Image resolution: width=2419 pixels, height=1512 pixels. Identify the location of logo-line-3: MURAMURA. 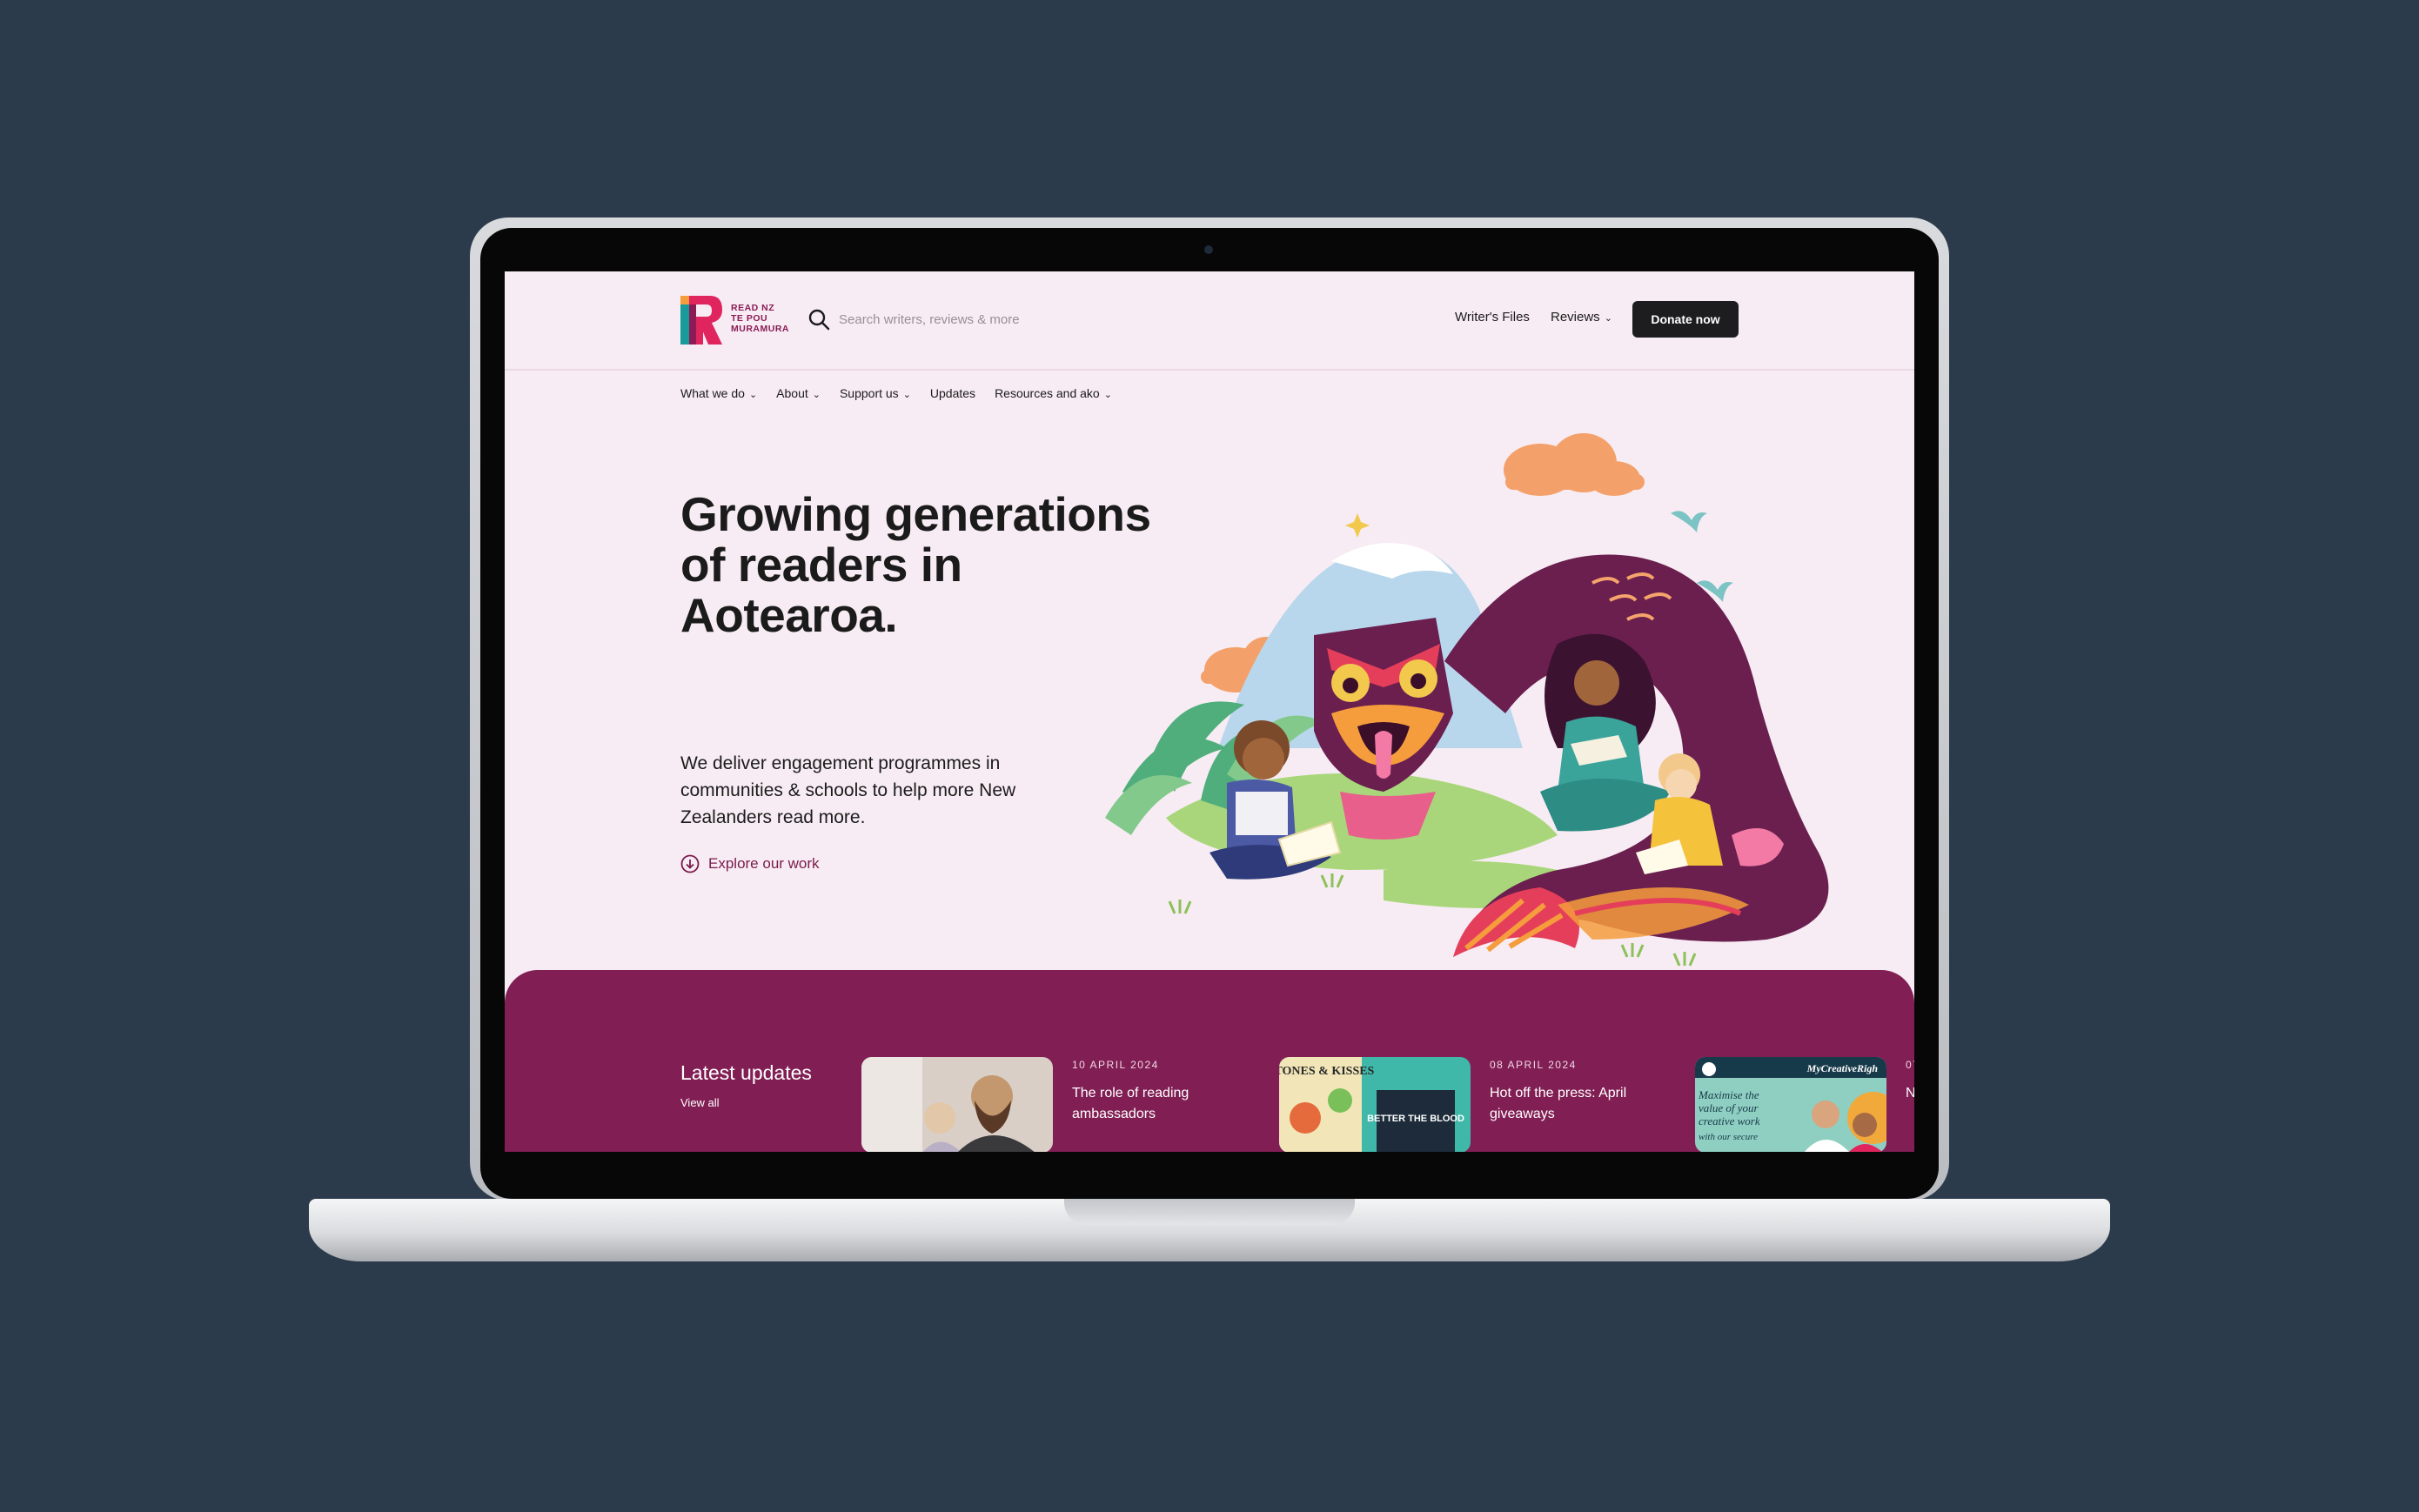
(760, 329).